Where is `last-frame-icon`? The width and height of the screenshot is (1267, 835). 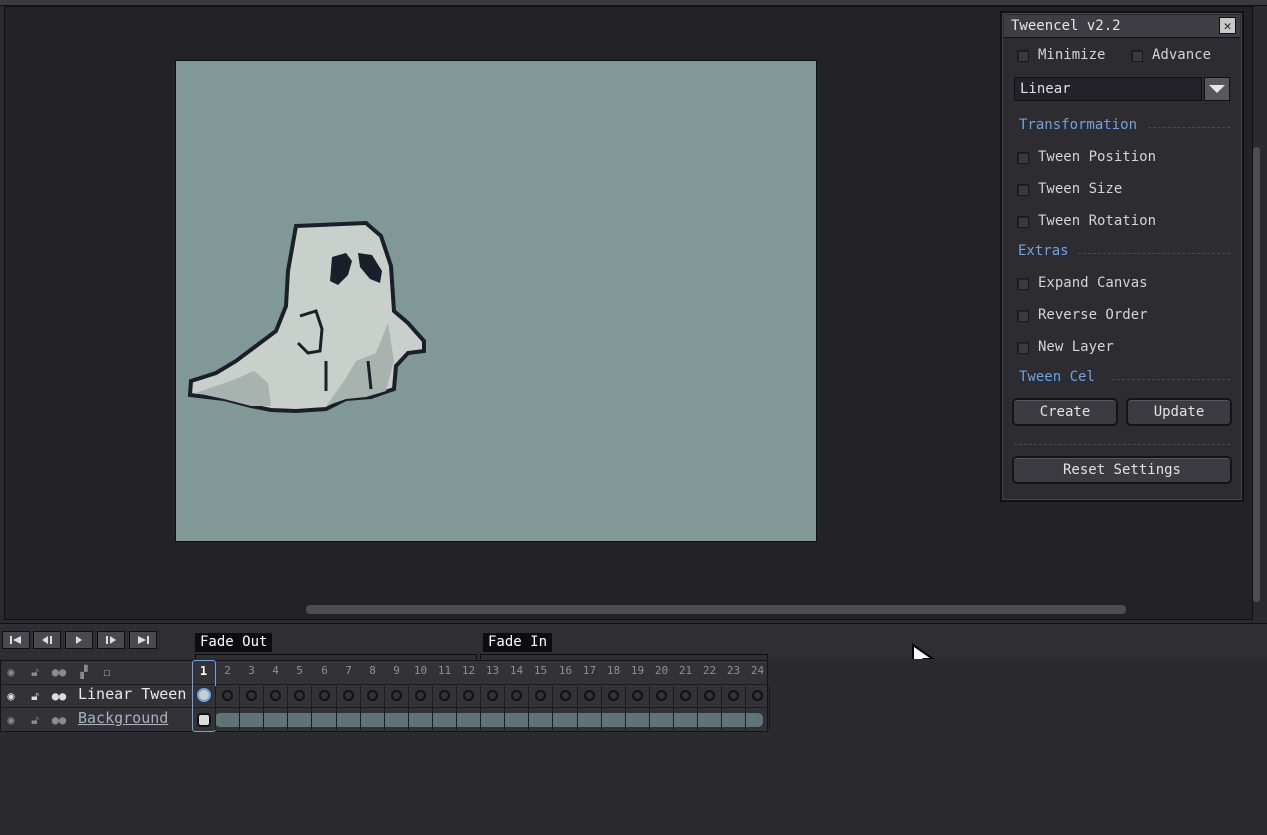 last-frame-icon is located at coordinates (143, 640).